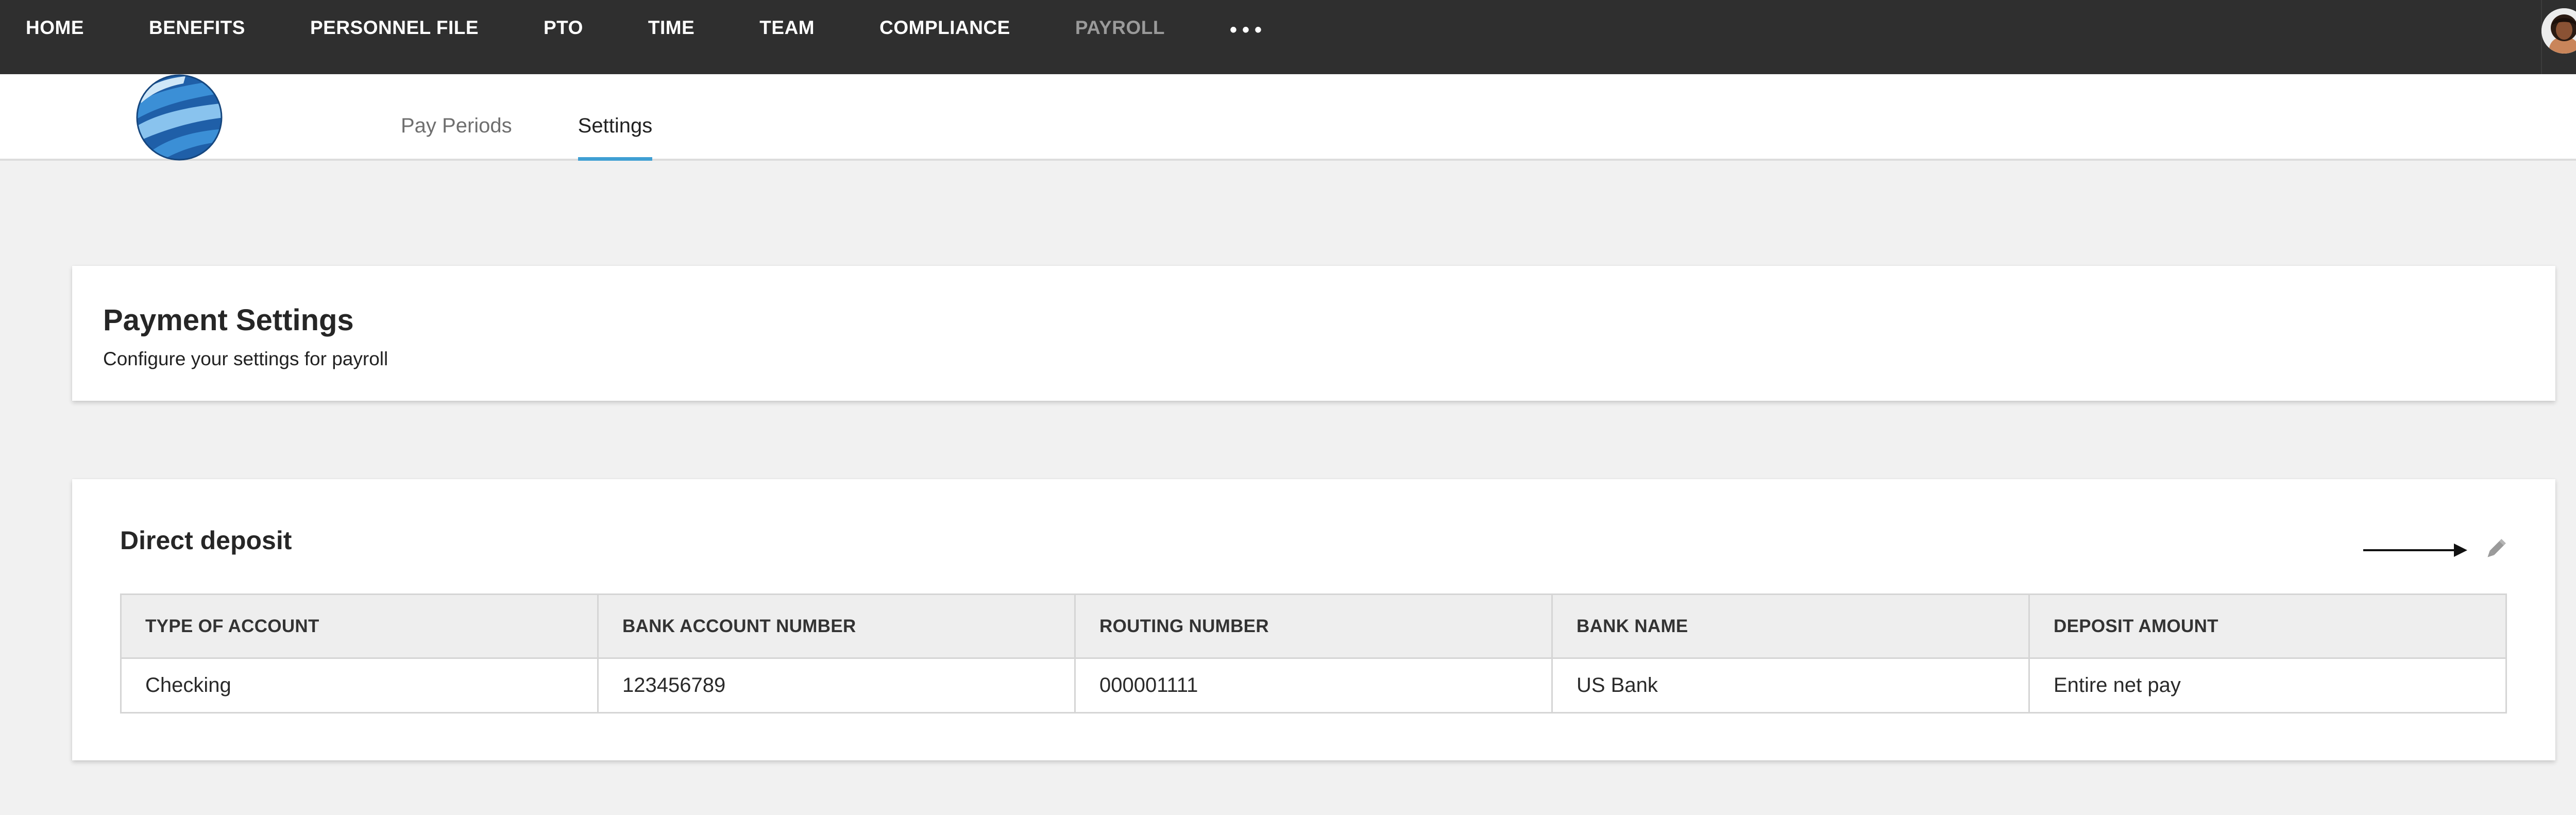 The width and height of the screenshot is (2576, 815). I want to click on nav-item-personnel-file: PERSONNEL FILE, so click(395, 28).